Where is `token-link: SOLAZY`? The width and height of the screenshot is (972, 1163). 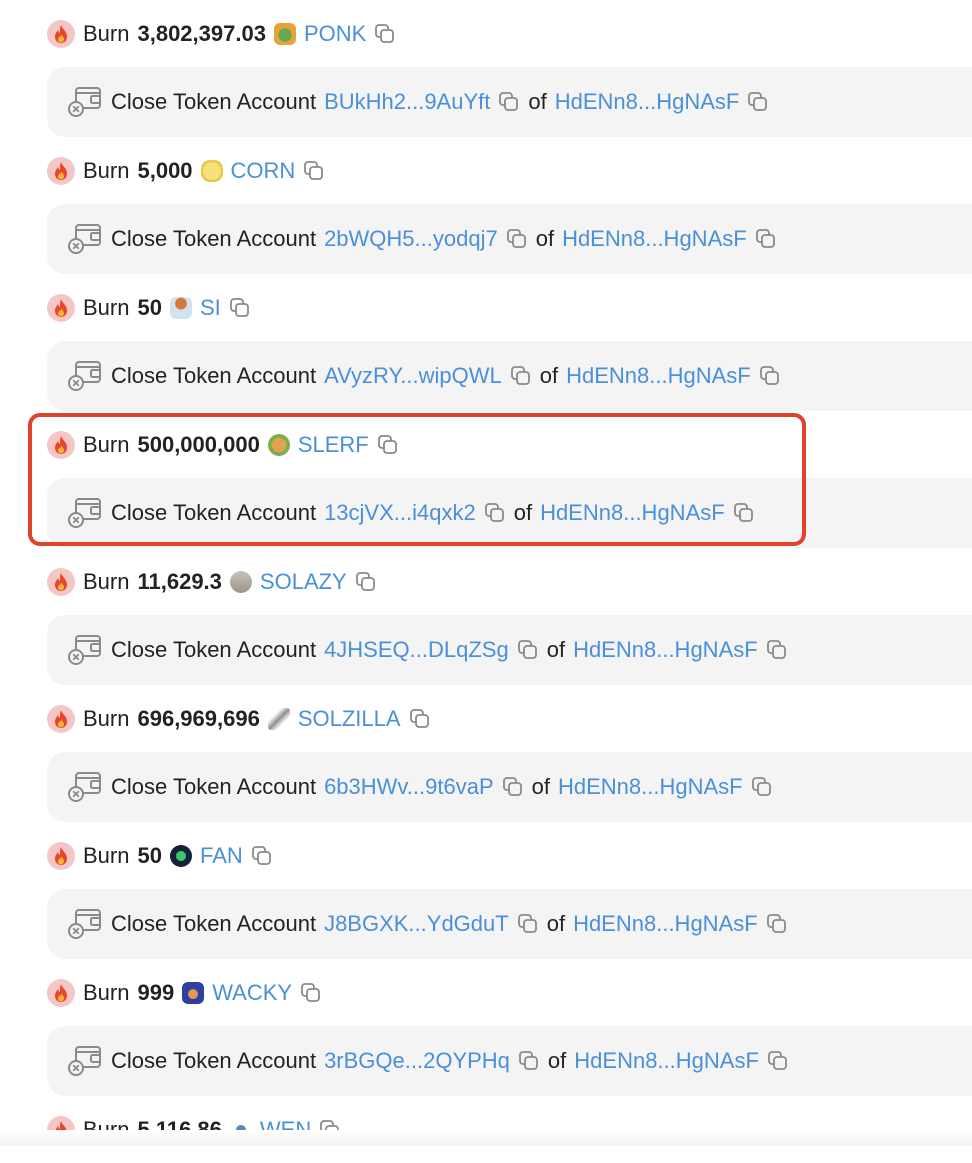 token-link: SOLAZY is located at coordinates (303, 582).